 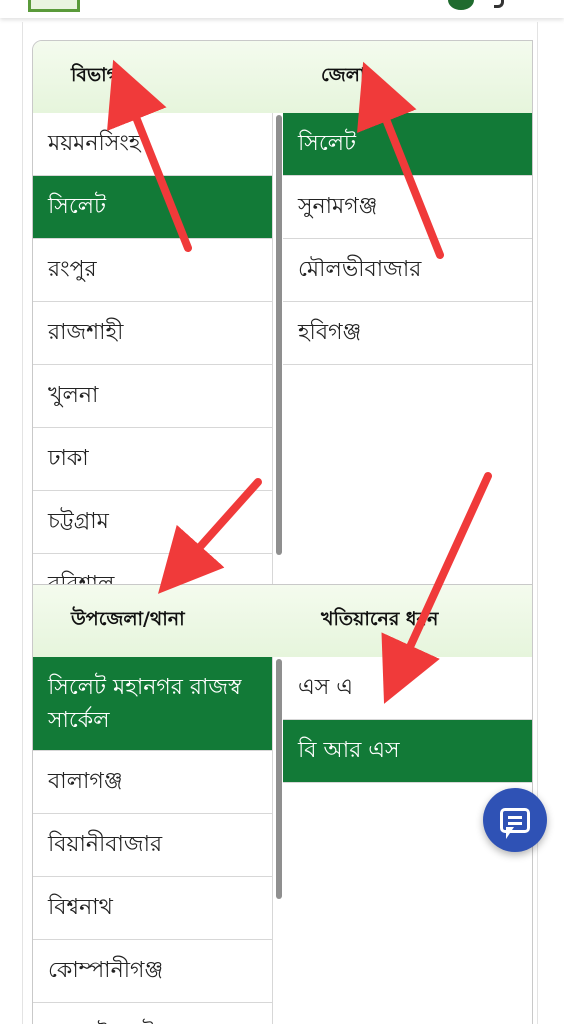 I want to click on upazila-item-bishwanath: বিশ্বনাথ, so click(x=152, y=908).